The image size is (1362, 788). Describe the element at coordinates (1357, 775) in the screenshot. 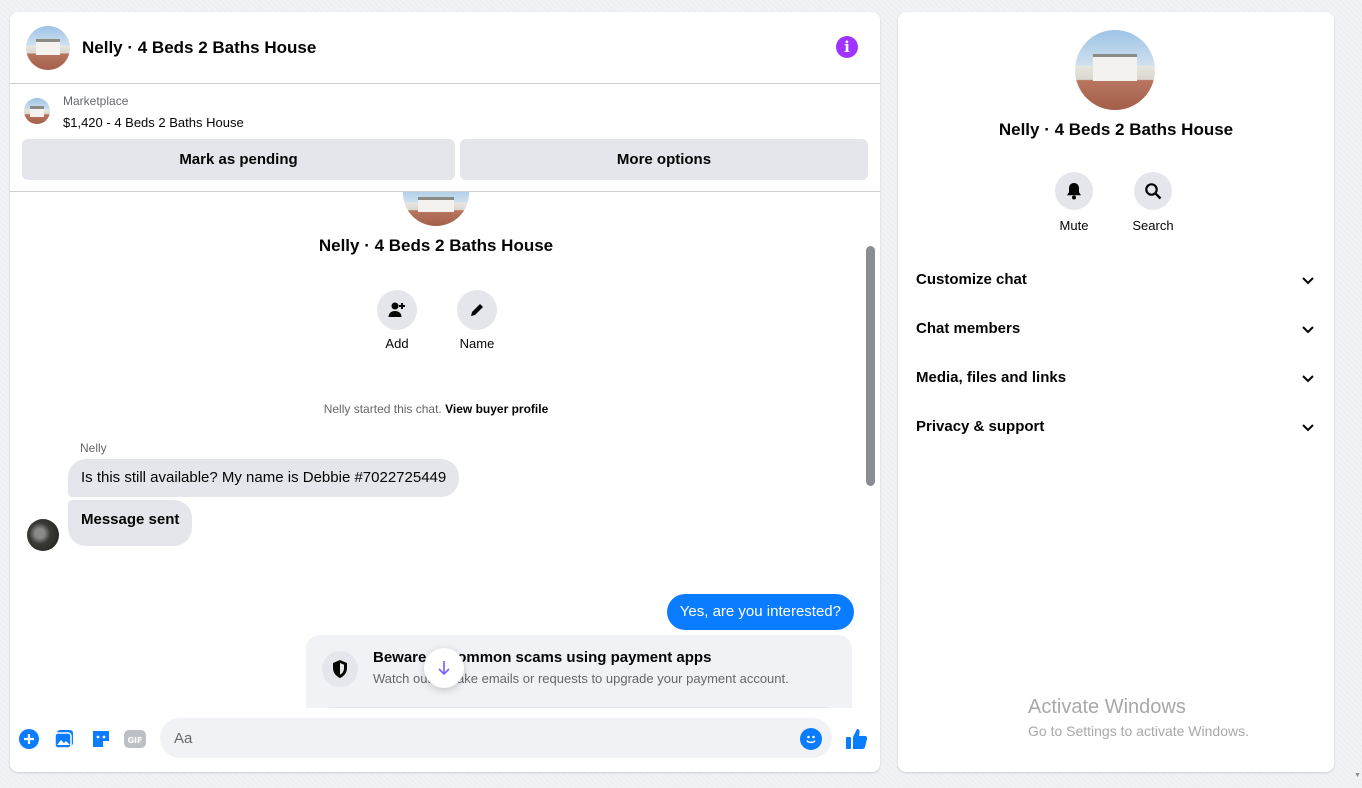

I see `page-scroll-down-arrow-icon: ▼` at that location.